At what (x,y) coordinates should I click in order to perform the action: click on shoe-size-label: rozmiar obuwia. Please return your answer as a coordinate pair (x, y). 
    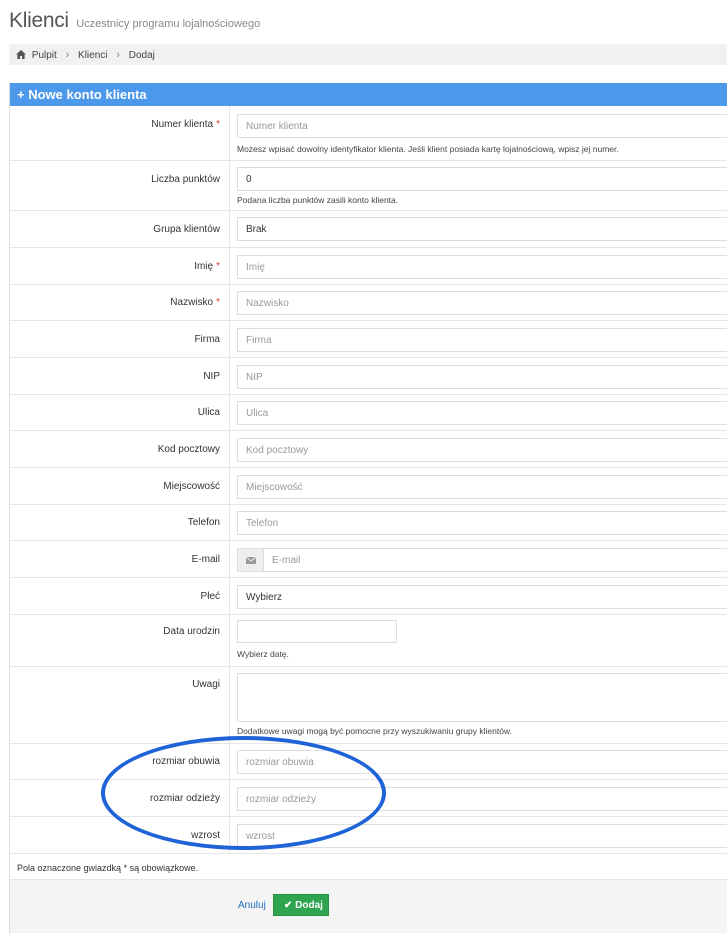
    Looking at the image, I should click on (186, 761).